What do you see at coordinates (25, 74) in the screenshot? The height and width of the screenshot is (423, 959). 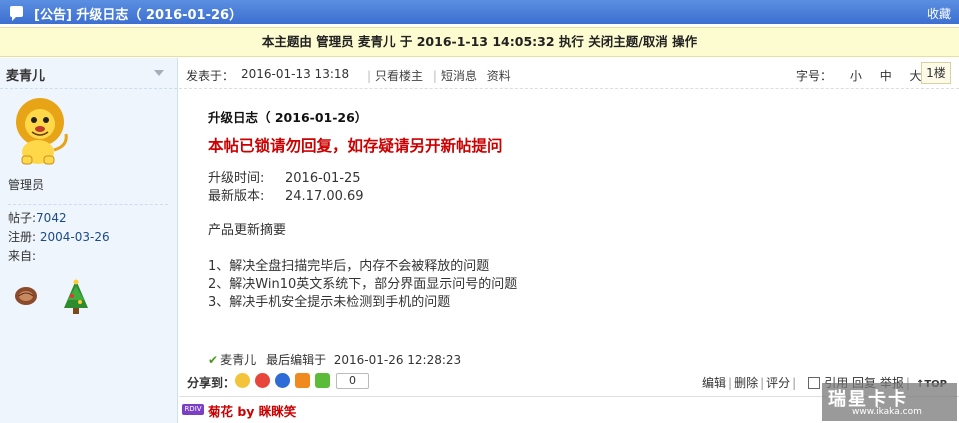 I see `author-name: 麦青儿` at bounding box center [25, 74].